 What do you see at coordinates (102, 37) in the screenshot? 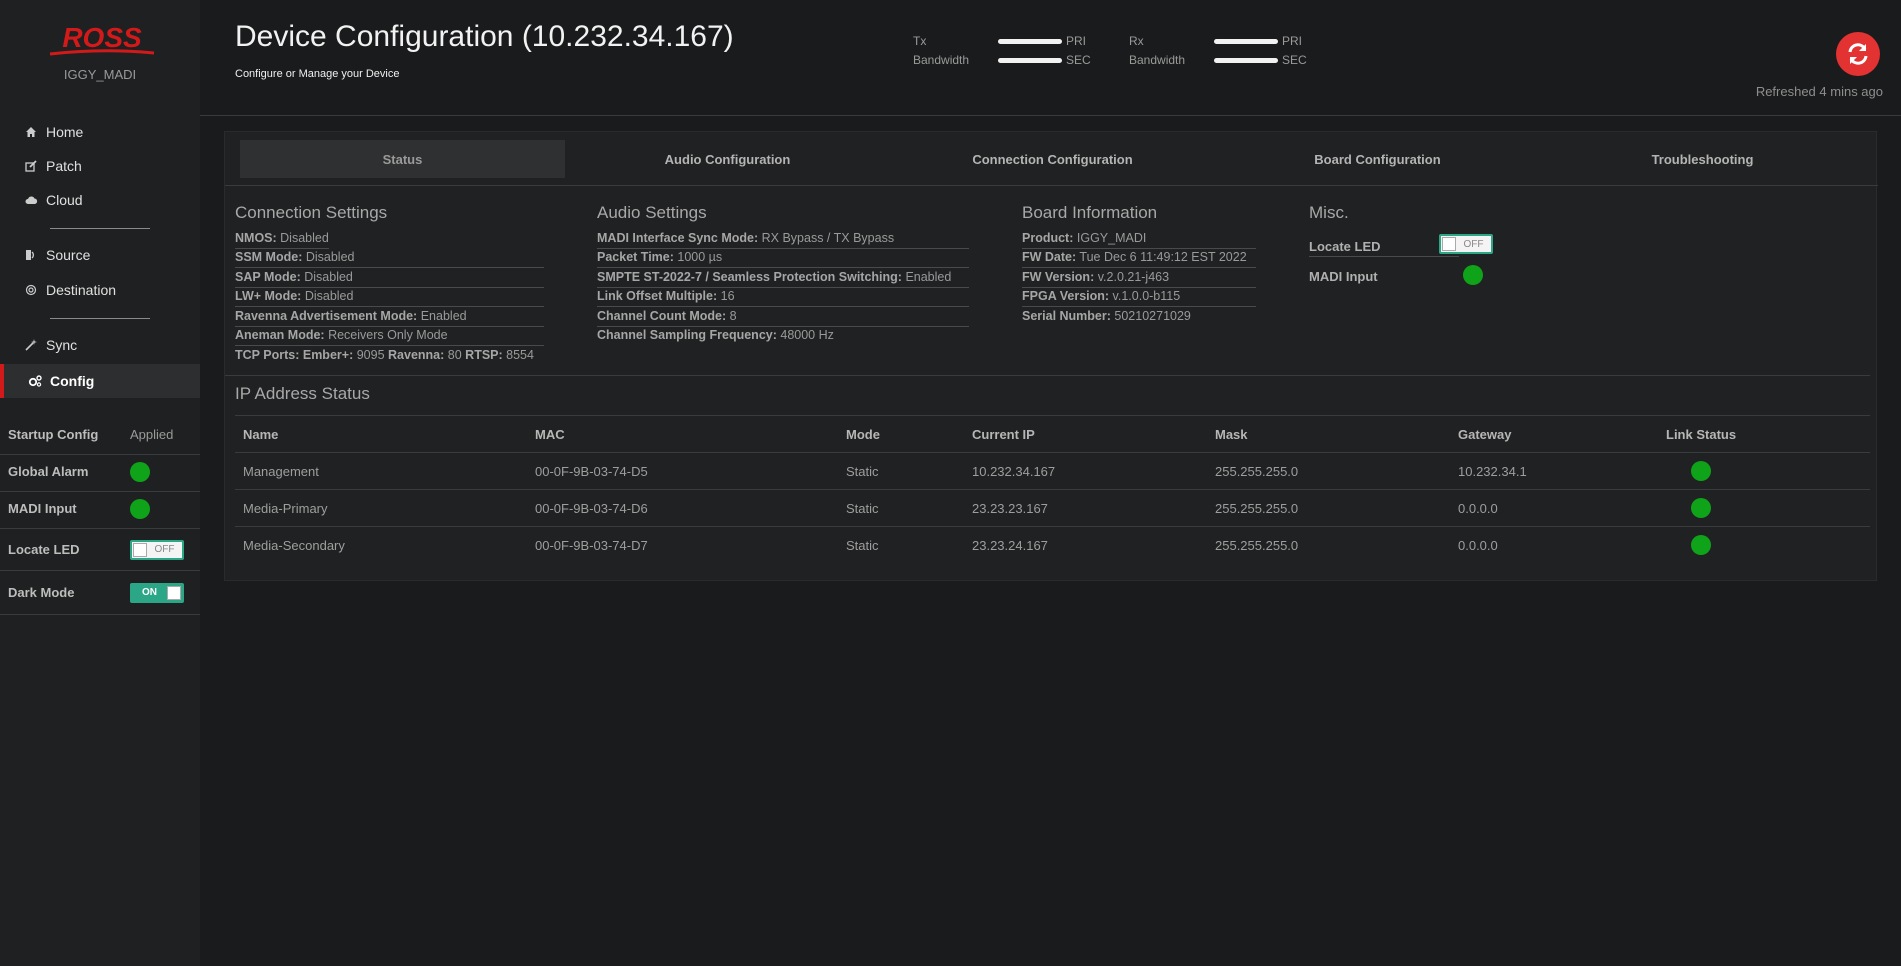
I see `logo-text: ROSS` at bounding box center [102, 37].